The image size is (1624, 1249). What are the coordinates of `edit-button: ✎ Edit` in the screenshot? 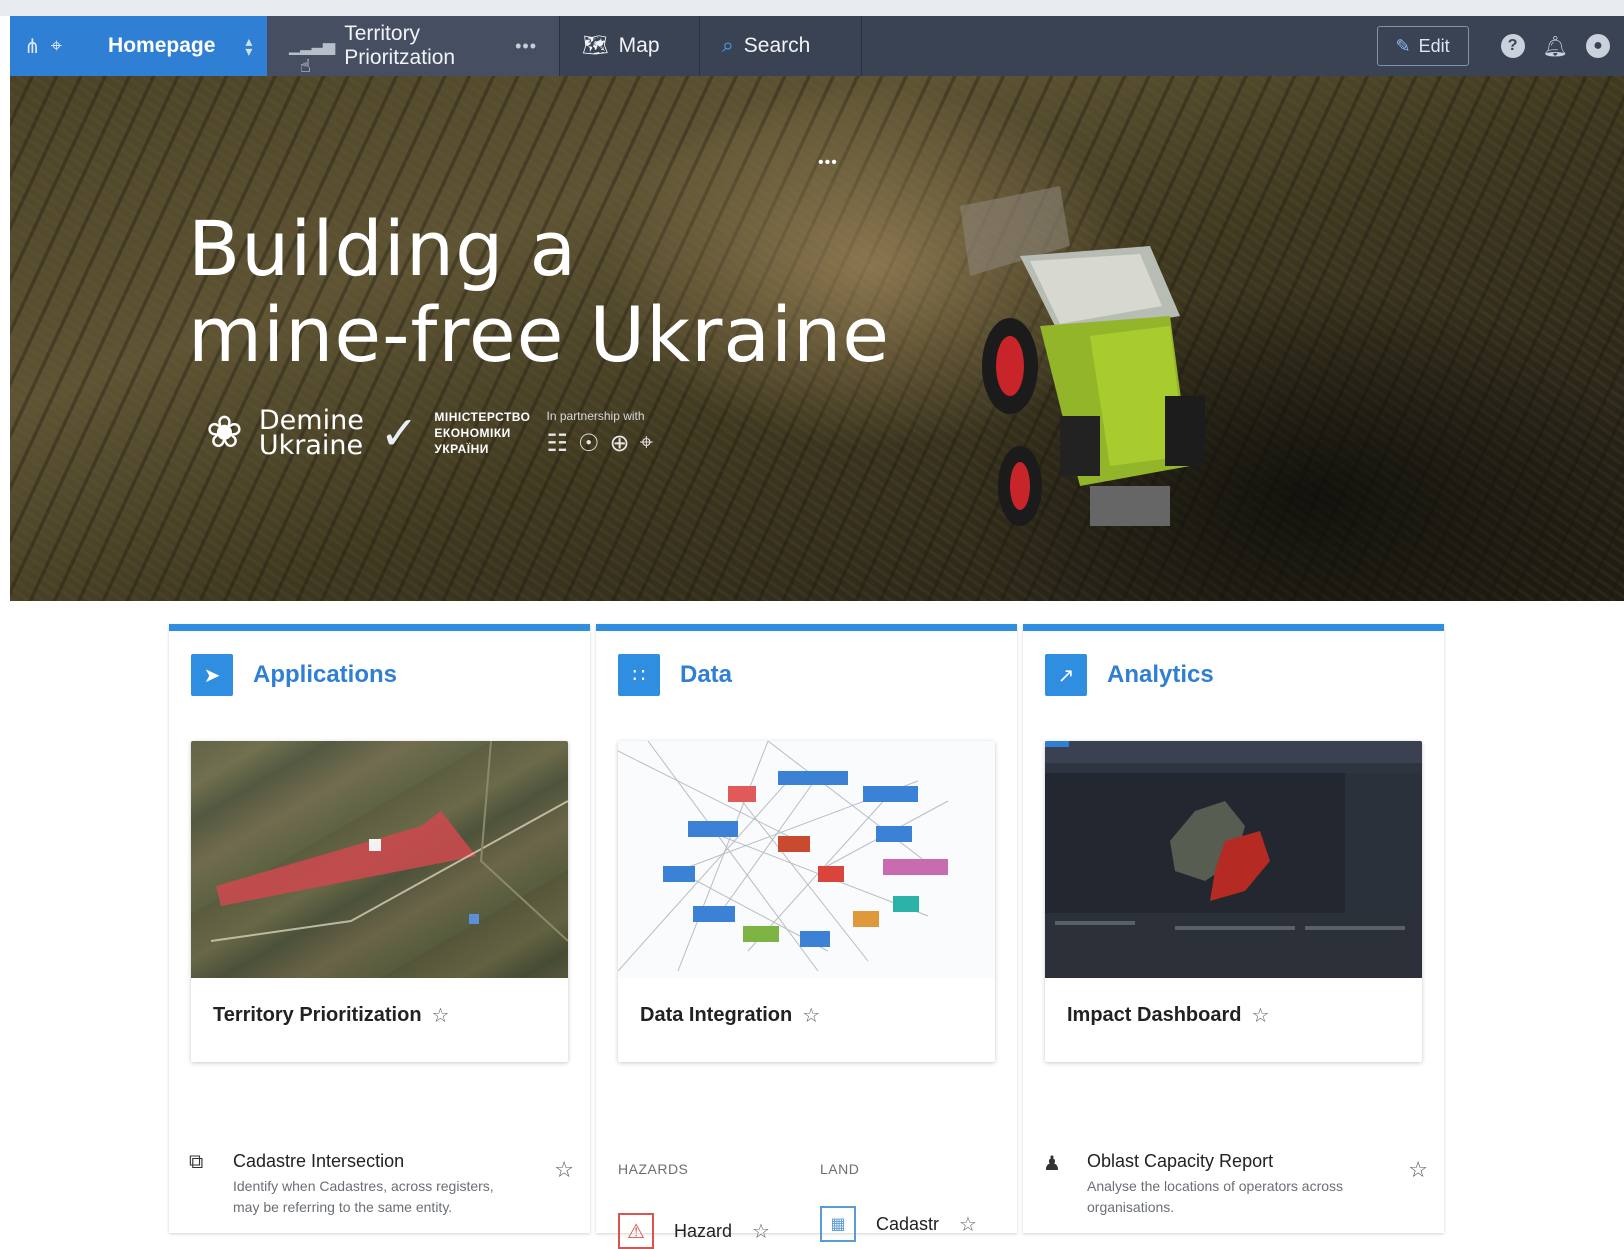 It's located at (1422, 46).